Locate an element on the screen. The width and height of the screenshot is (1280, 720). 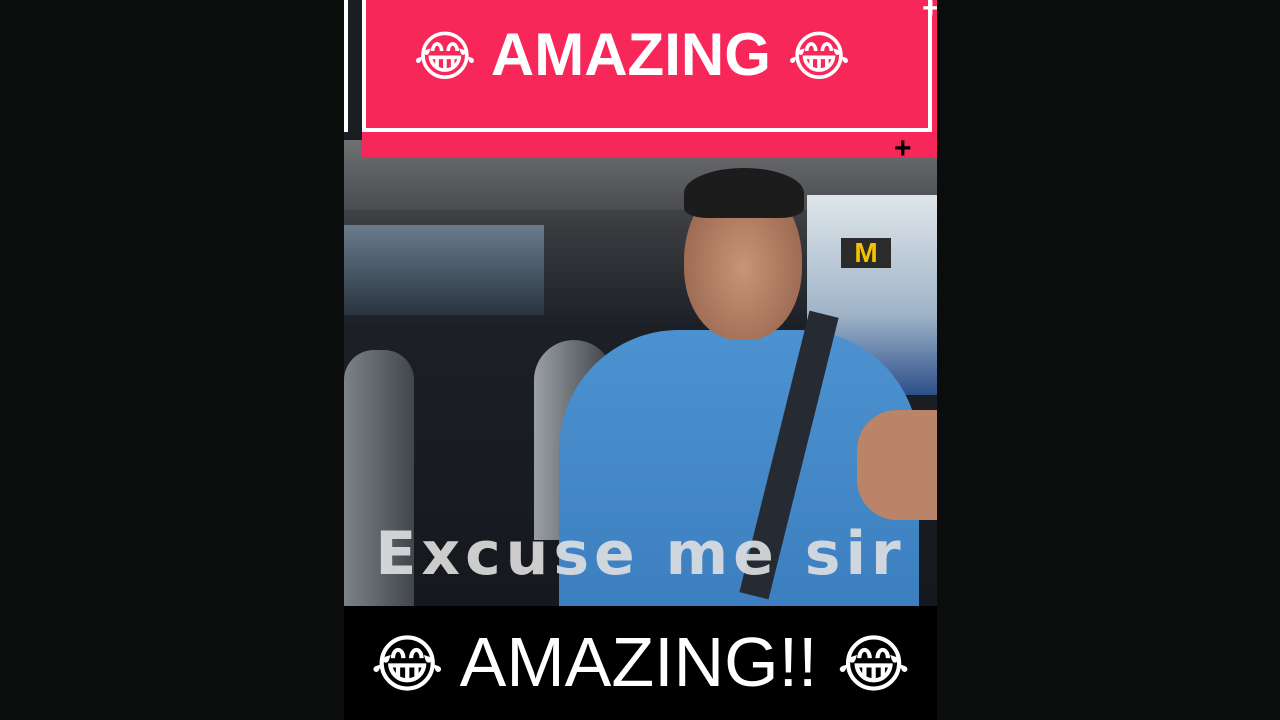
man-arm is located at coordinates (897, 465).